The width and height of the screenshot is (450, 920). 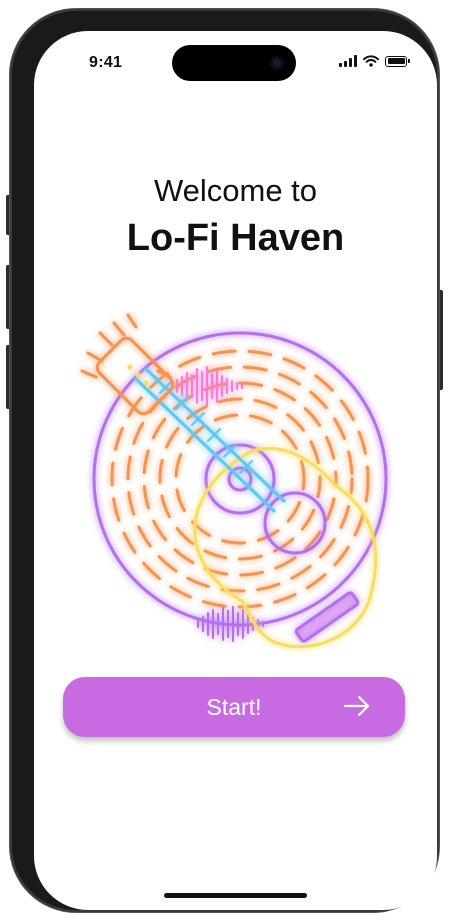 What do you see at coordinates (235, 190) in the screenshot?
I see `welcome-text: Welcome to` at bounding box center [235, 190].